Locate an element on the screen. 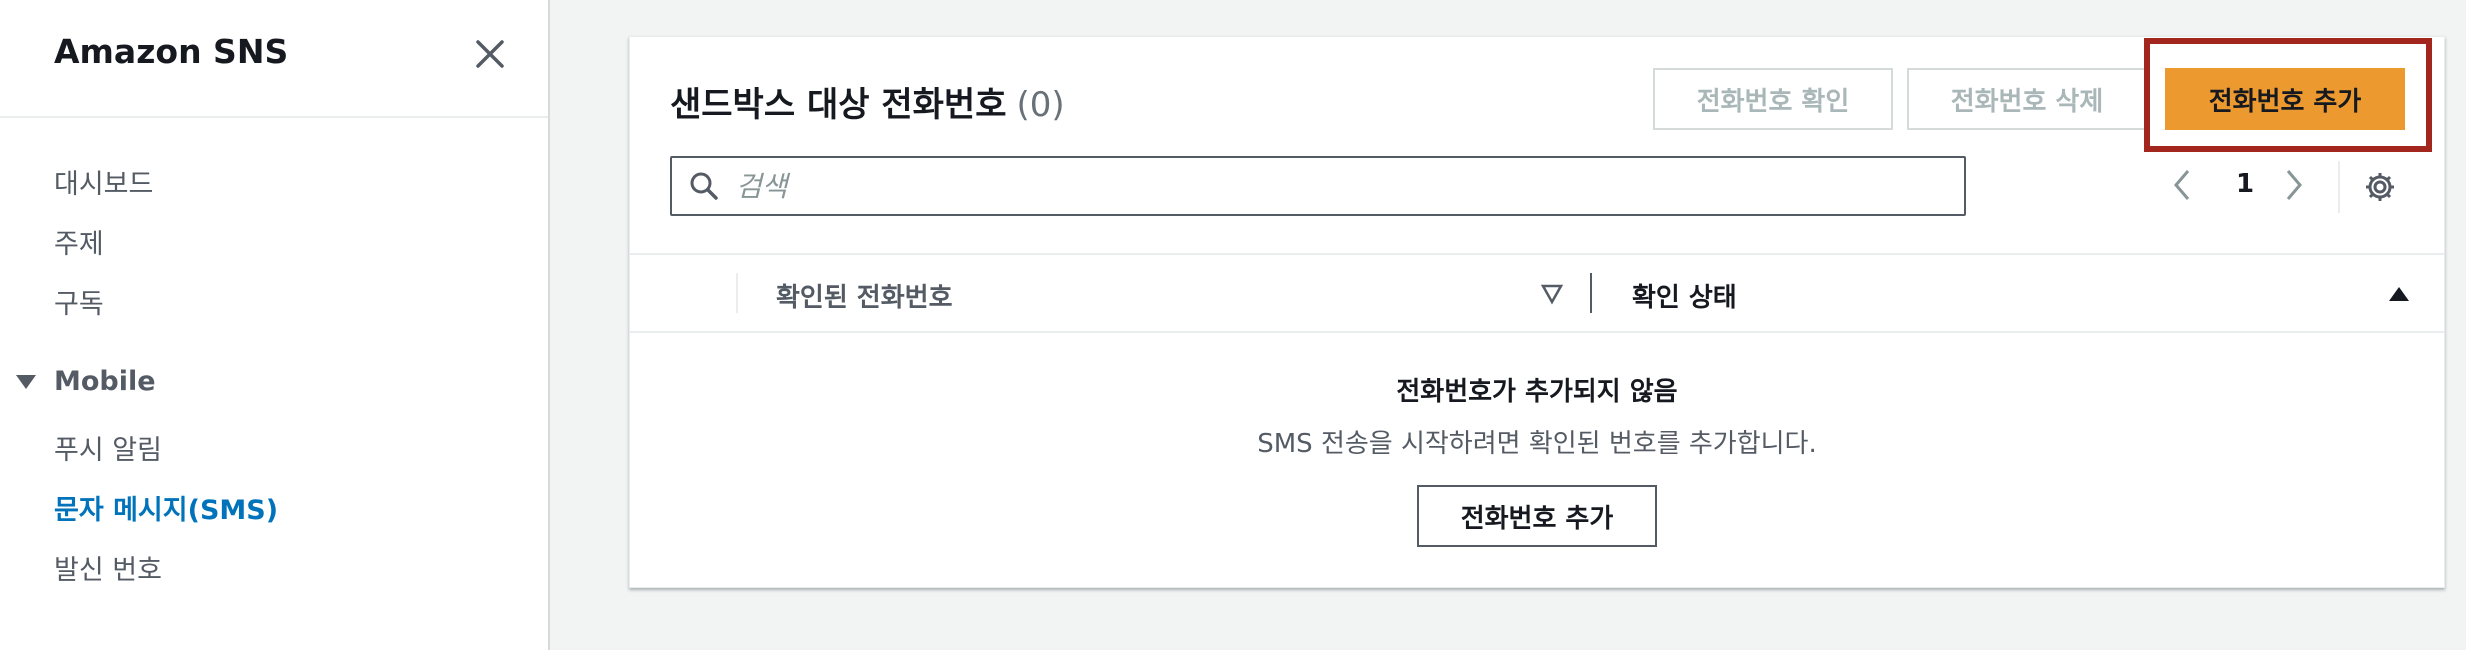 The height and width of the screenshot is (650, 2466). empty-state-title: 전화번호가 추가되지 않음 is located at coordinates (1537, 392).